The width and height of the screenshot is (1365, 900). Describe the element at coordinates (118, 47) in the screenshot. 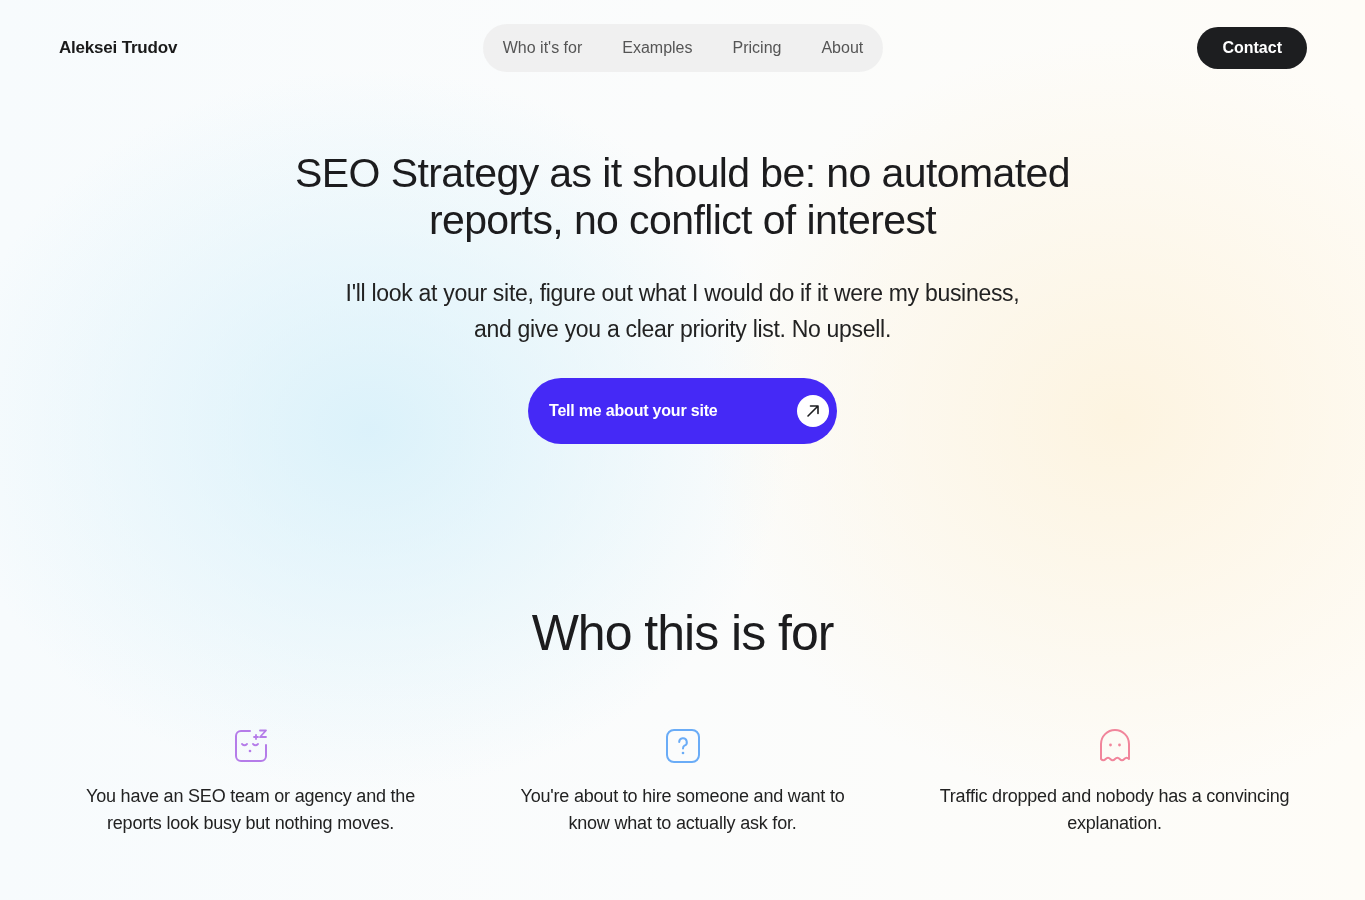

I see `site-logo: Aleksei Trudov` at that location.